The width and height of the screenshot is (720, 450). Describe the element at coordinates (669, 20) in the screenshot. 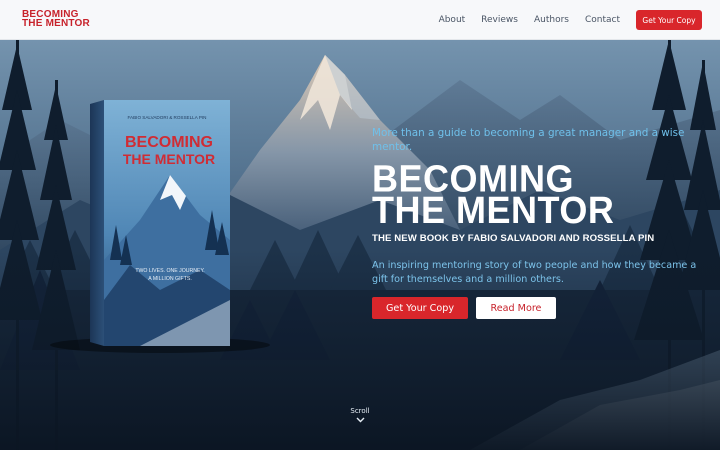

I see `header-get-copy-button: Get Your Copy` at that location.